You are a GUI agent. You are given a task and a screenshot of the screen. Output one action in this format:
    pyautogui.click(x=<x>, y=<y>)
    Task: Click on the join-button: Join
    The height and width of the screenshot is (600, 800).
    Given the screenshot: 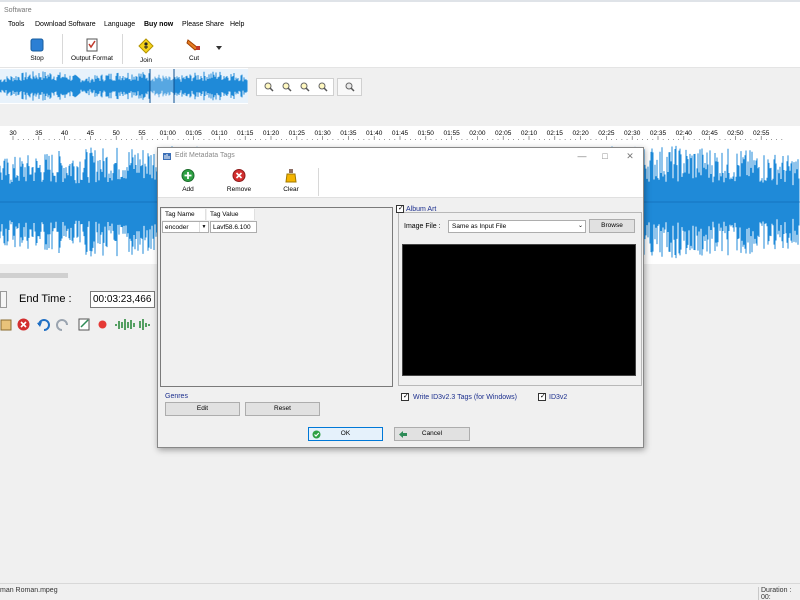 What is the action you would take?
    pyautogui.click(x=146, y=50)
    